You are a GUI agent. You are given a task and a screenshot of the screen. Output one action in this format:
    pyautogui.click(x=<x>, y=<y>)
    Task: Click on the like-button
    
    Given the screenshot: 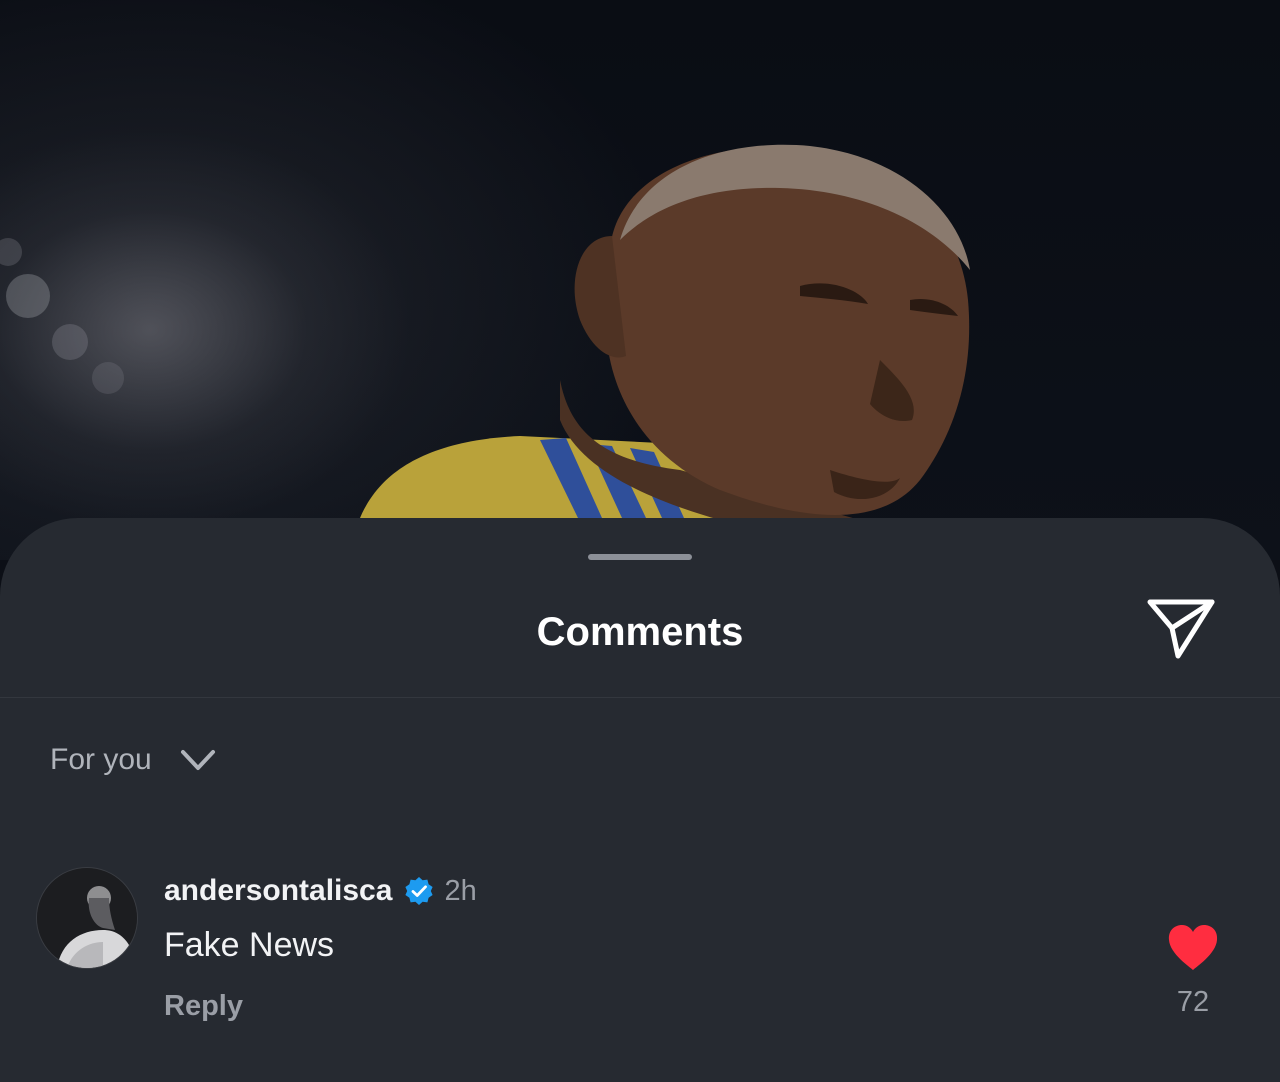 What is the action you would take?
    pyautogui.click(x=1193, y=948)
    